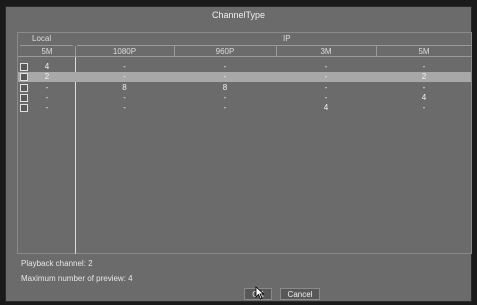 Image resolution: width=477 pixels, height=305 pixels. What do you see at coordinates (287, 38) in the screenshot?
I see `group-header-ip: IP` at bounding box center [287, 38].